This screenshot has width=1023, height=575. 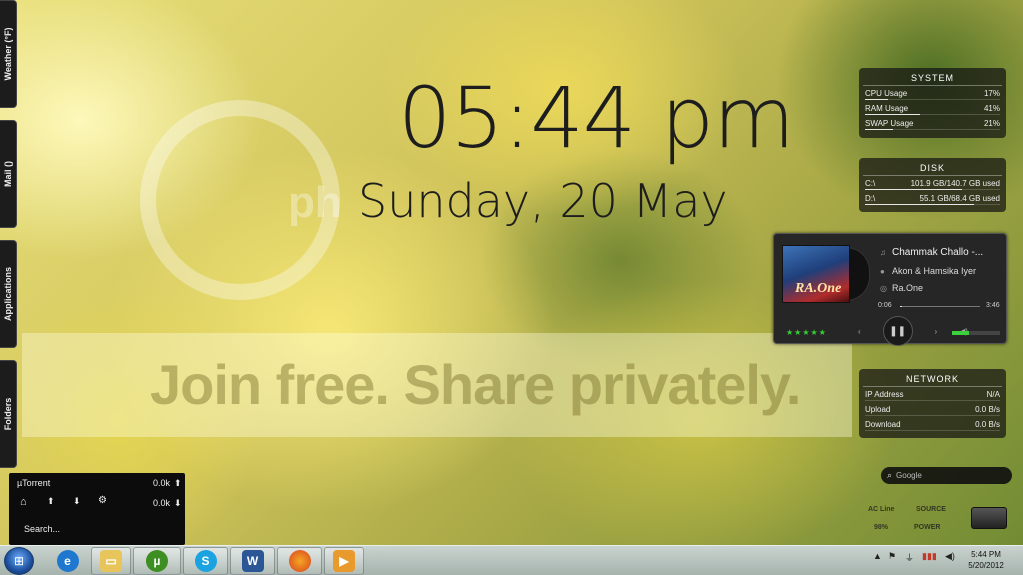 I want to click on windows-logo-icon: ⊞, so click(x=19, y=561).